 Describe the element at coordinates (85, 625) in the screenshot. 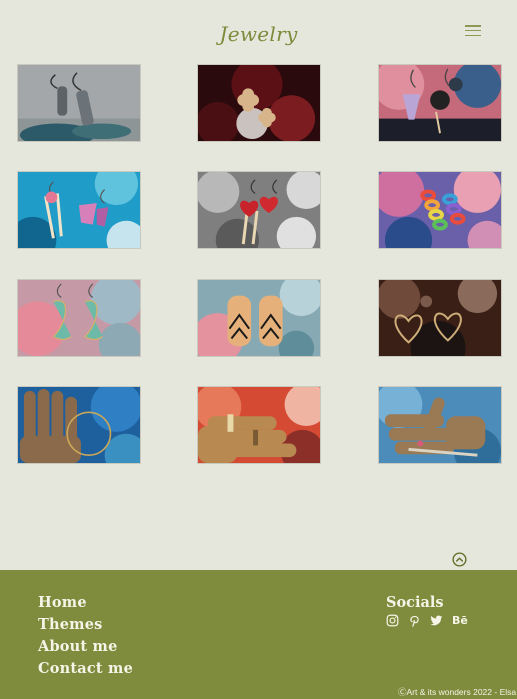

I see `nav-link-themes: Themes` at that location.